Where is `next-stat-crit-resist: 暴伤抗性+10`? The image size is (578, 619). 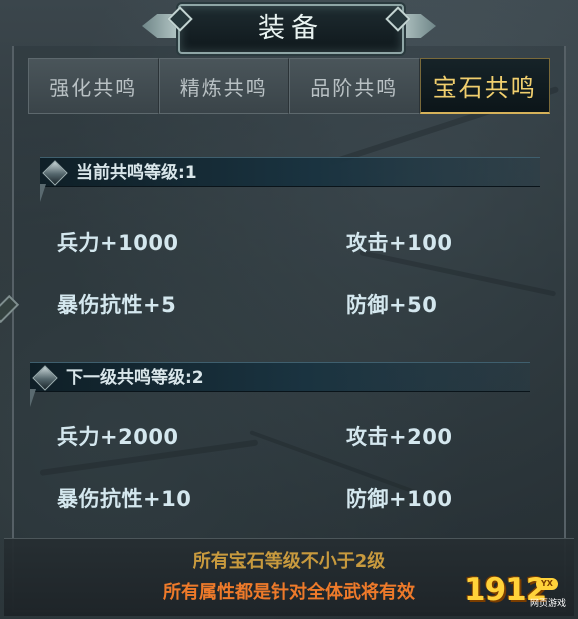 next-stat-crit-resist: 暴伤抗性+10 is located at coordinates (124, 499).